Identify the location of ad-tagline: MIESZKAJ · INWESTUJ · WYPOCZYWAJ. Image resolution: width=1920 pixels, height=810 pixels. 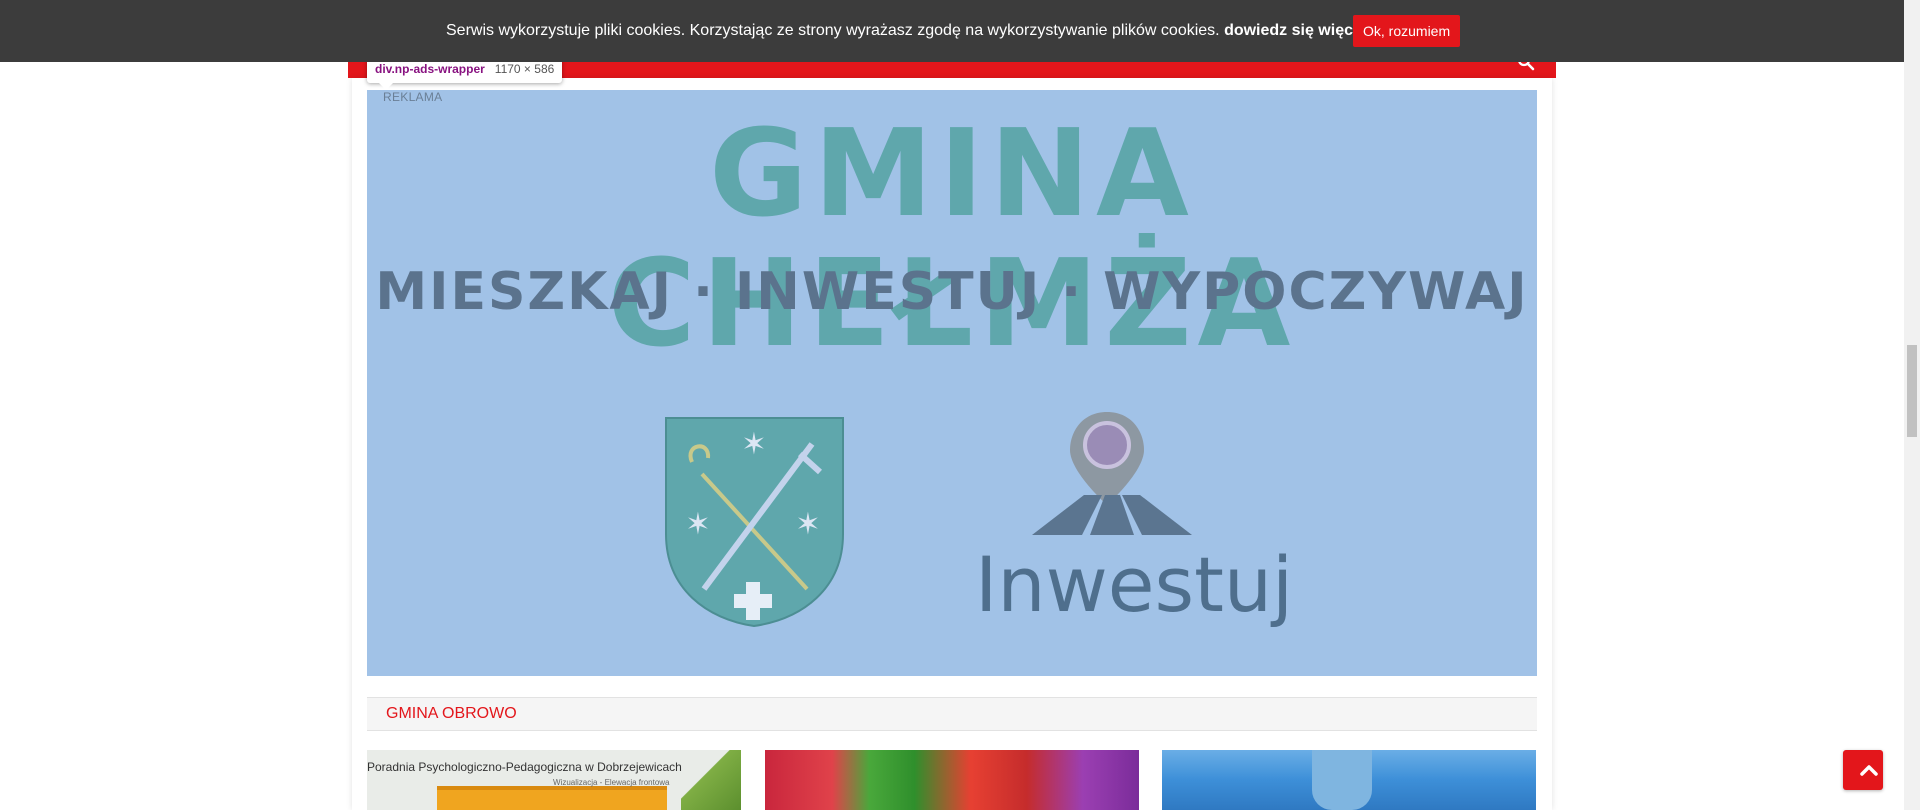
(952, 292).